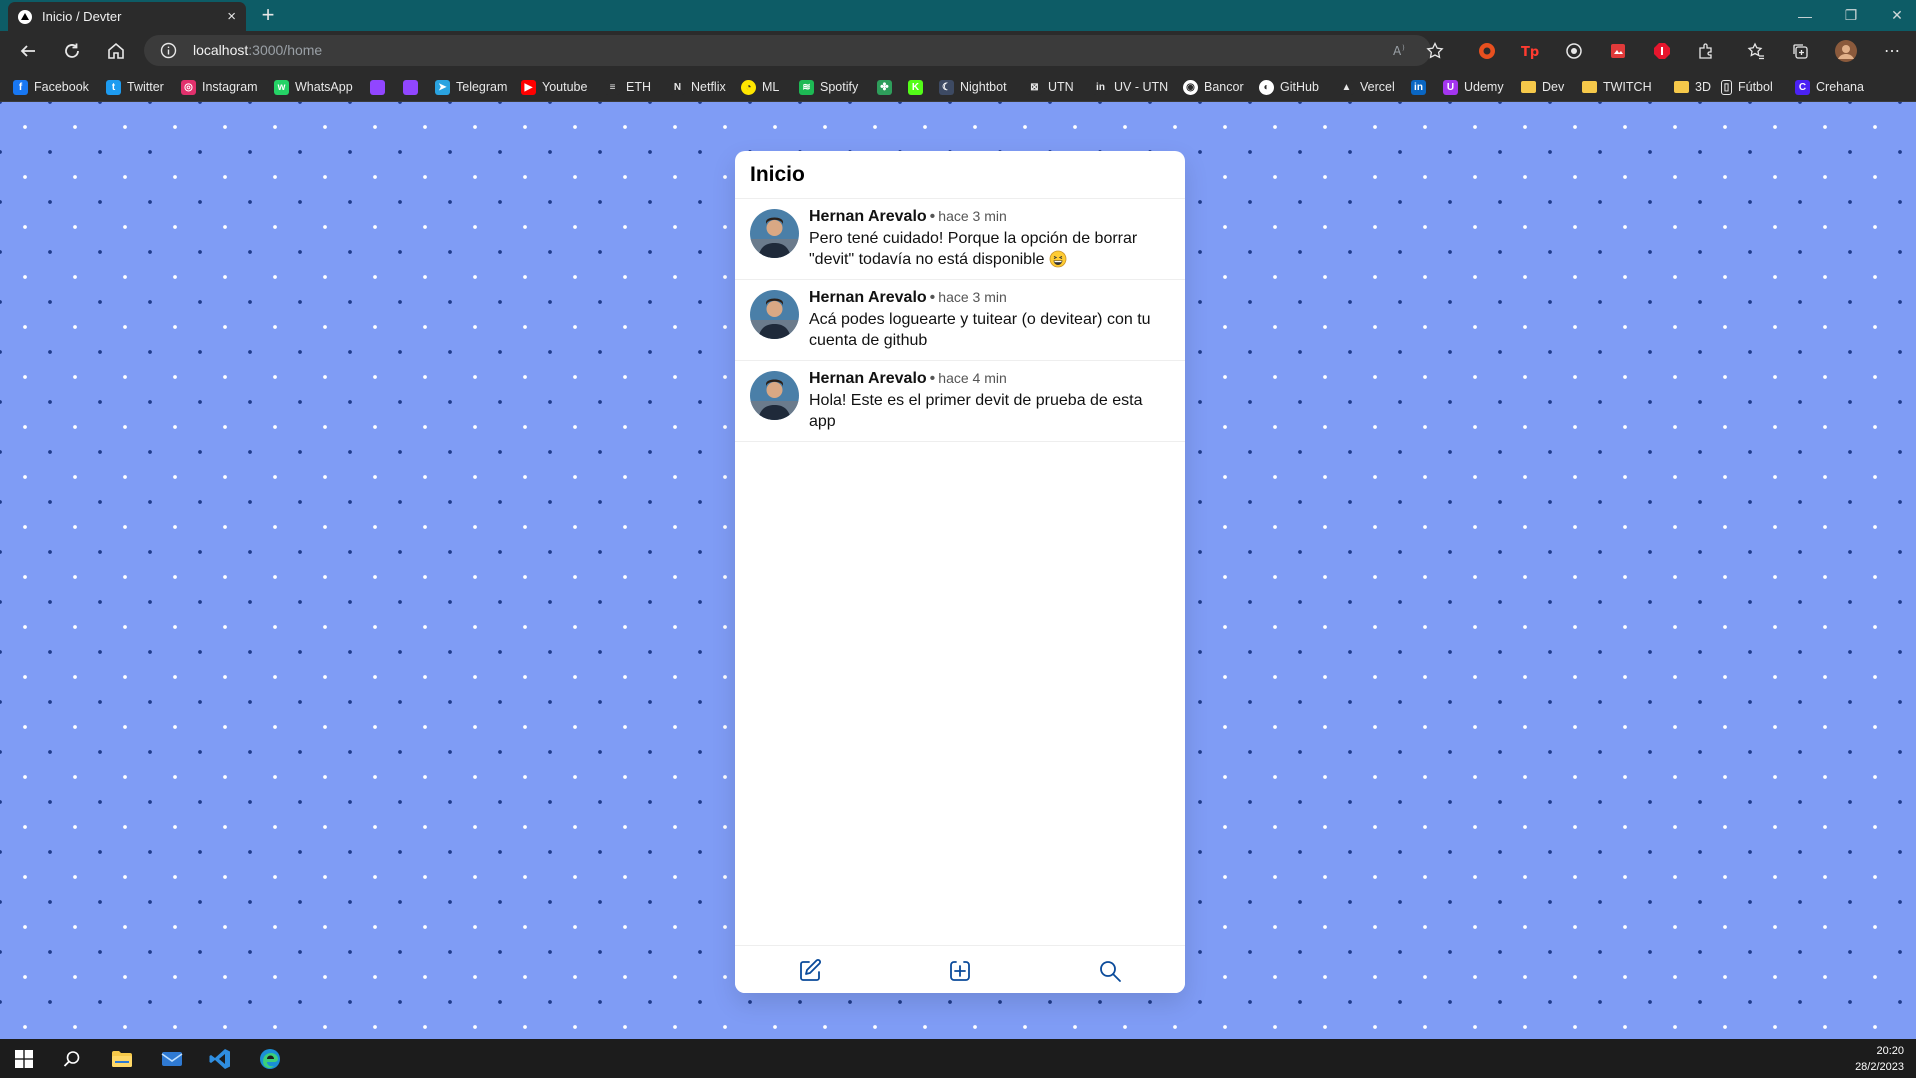  I want to click on svg-text: Tp, so click(1530, 52).